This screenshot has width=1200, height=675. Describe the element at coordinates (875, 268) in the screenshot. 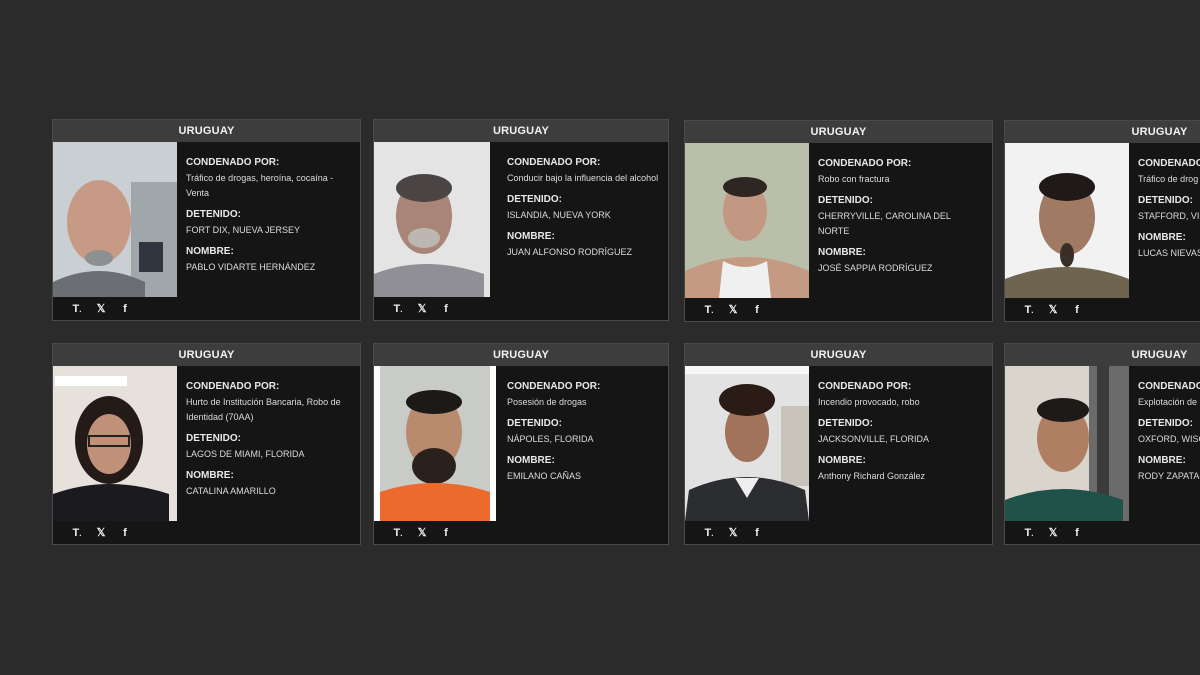

I see `name-value: JOSÉ SAPPIA RODRÍGUEZ` at that location.